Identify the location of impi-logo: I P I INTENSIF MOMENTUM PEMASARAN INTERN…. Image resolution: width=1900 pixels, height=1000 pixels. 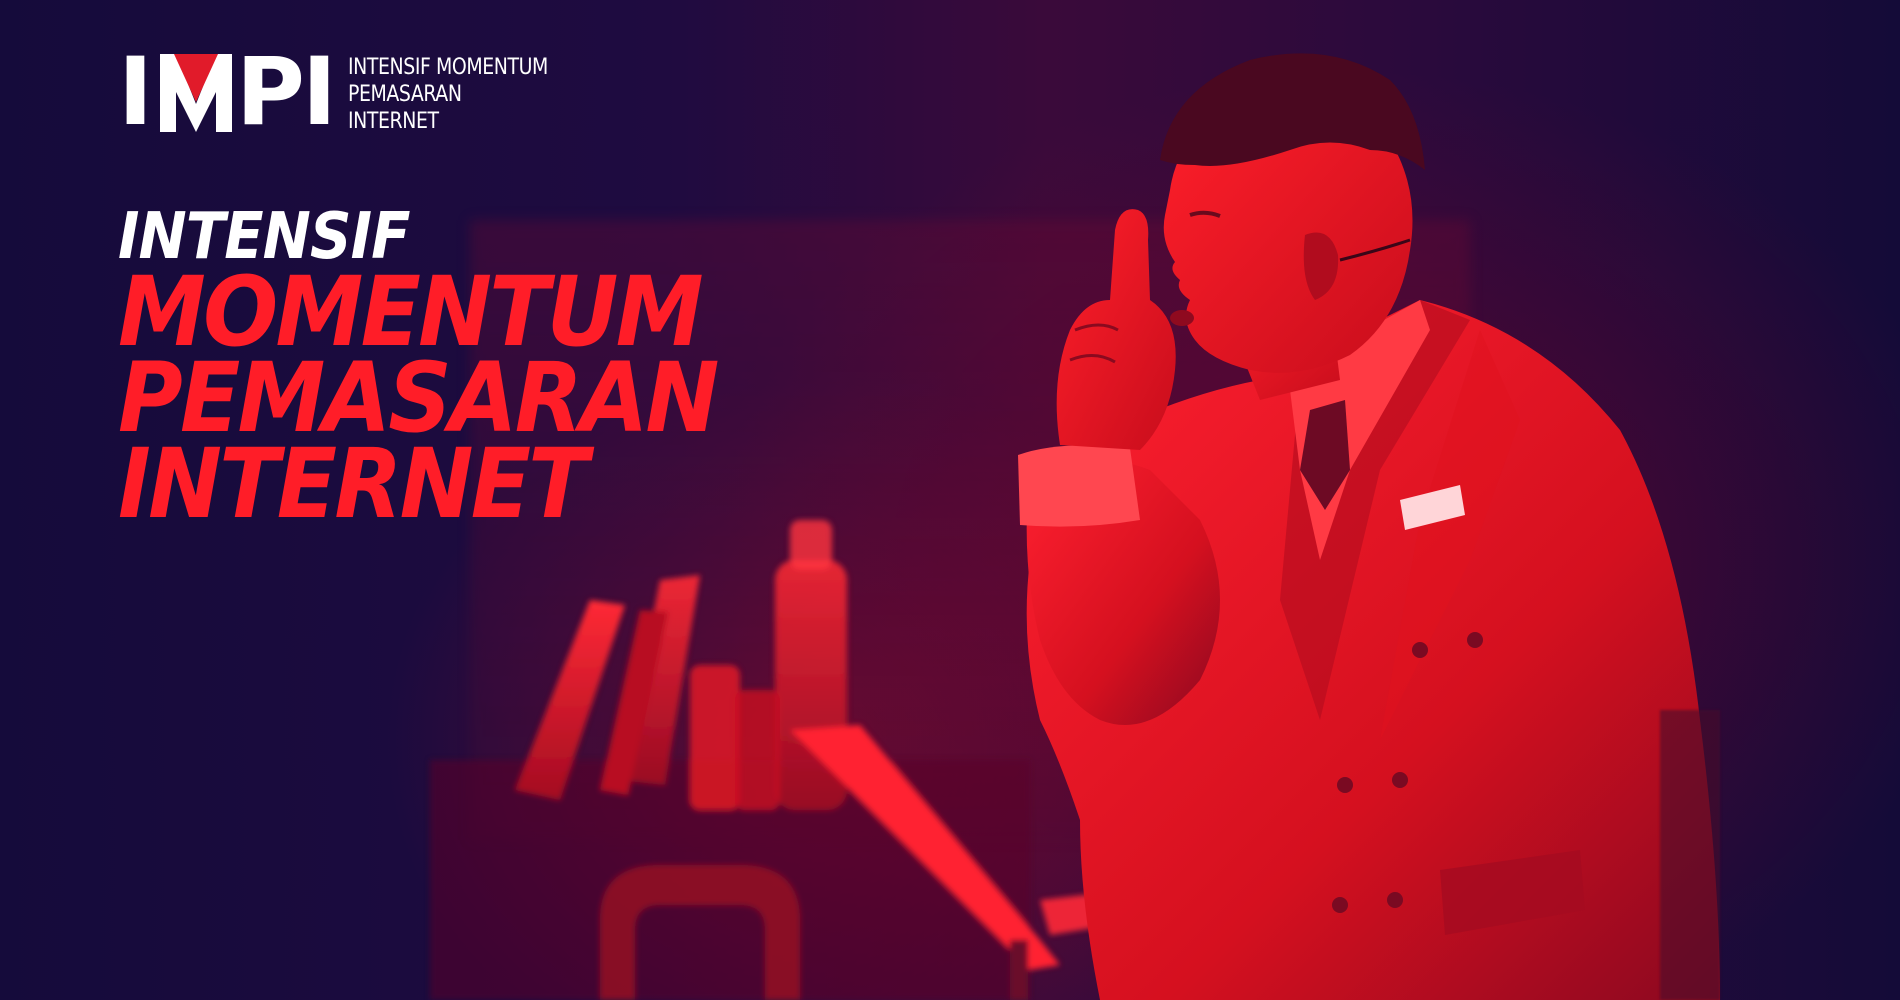
(349, 92).